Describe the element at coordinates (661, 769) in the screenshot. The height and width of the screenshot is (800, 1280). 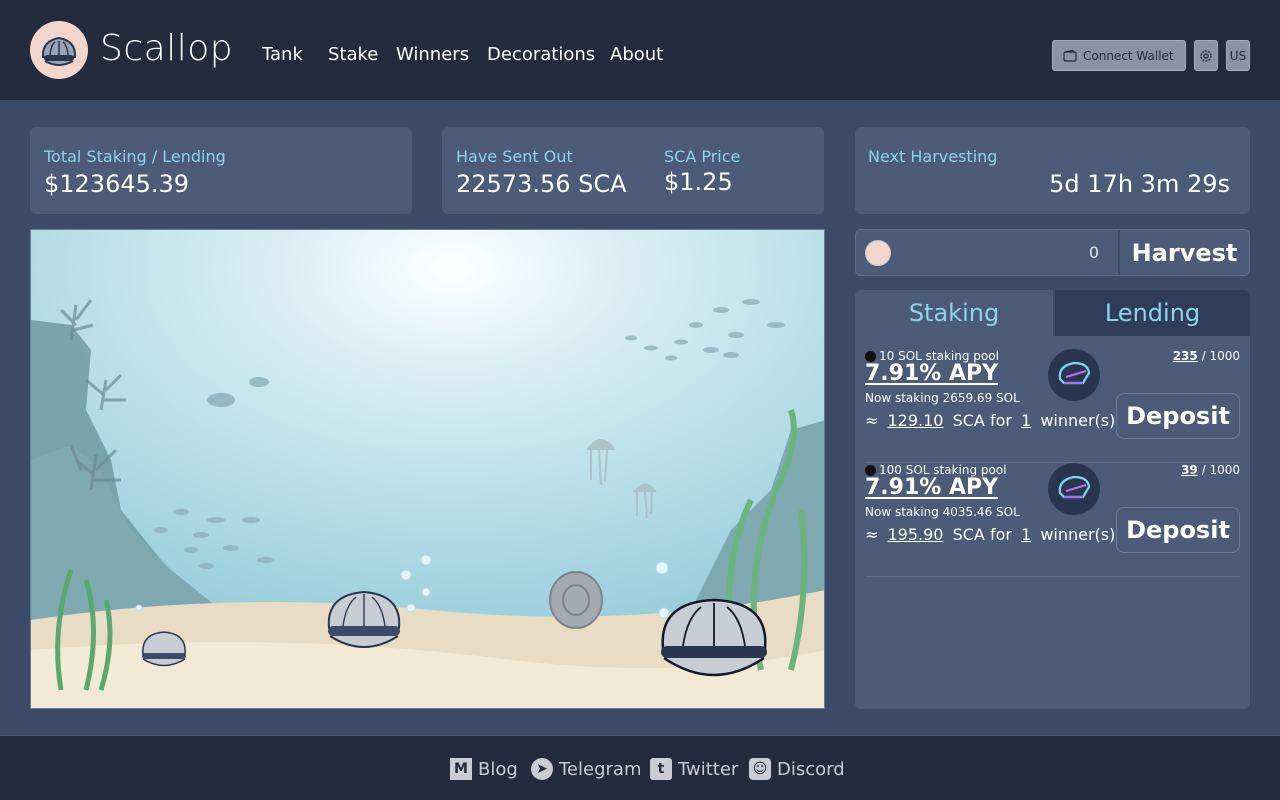
I see `twitter-icon: t` at that location.